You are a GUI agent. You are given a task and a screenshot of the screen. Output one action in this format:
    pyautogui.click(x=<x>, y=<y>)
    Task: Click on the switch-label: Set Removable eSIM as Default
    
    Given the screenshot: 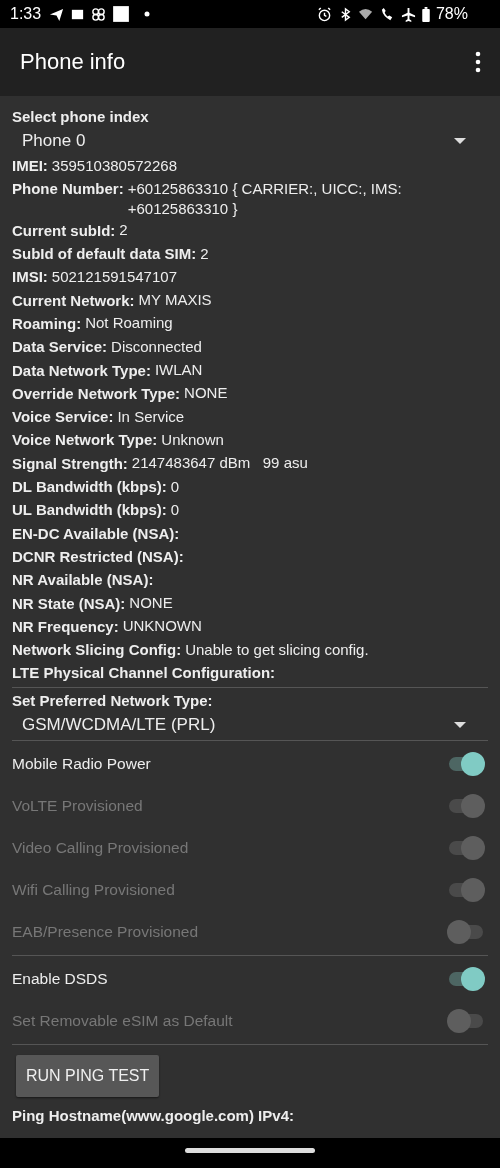 What is the action you would take?
    pyautogui.click(x=122, y=1020)
    